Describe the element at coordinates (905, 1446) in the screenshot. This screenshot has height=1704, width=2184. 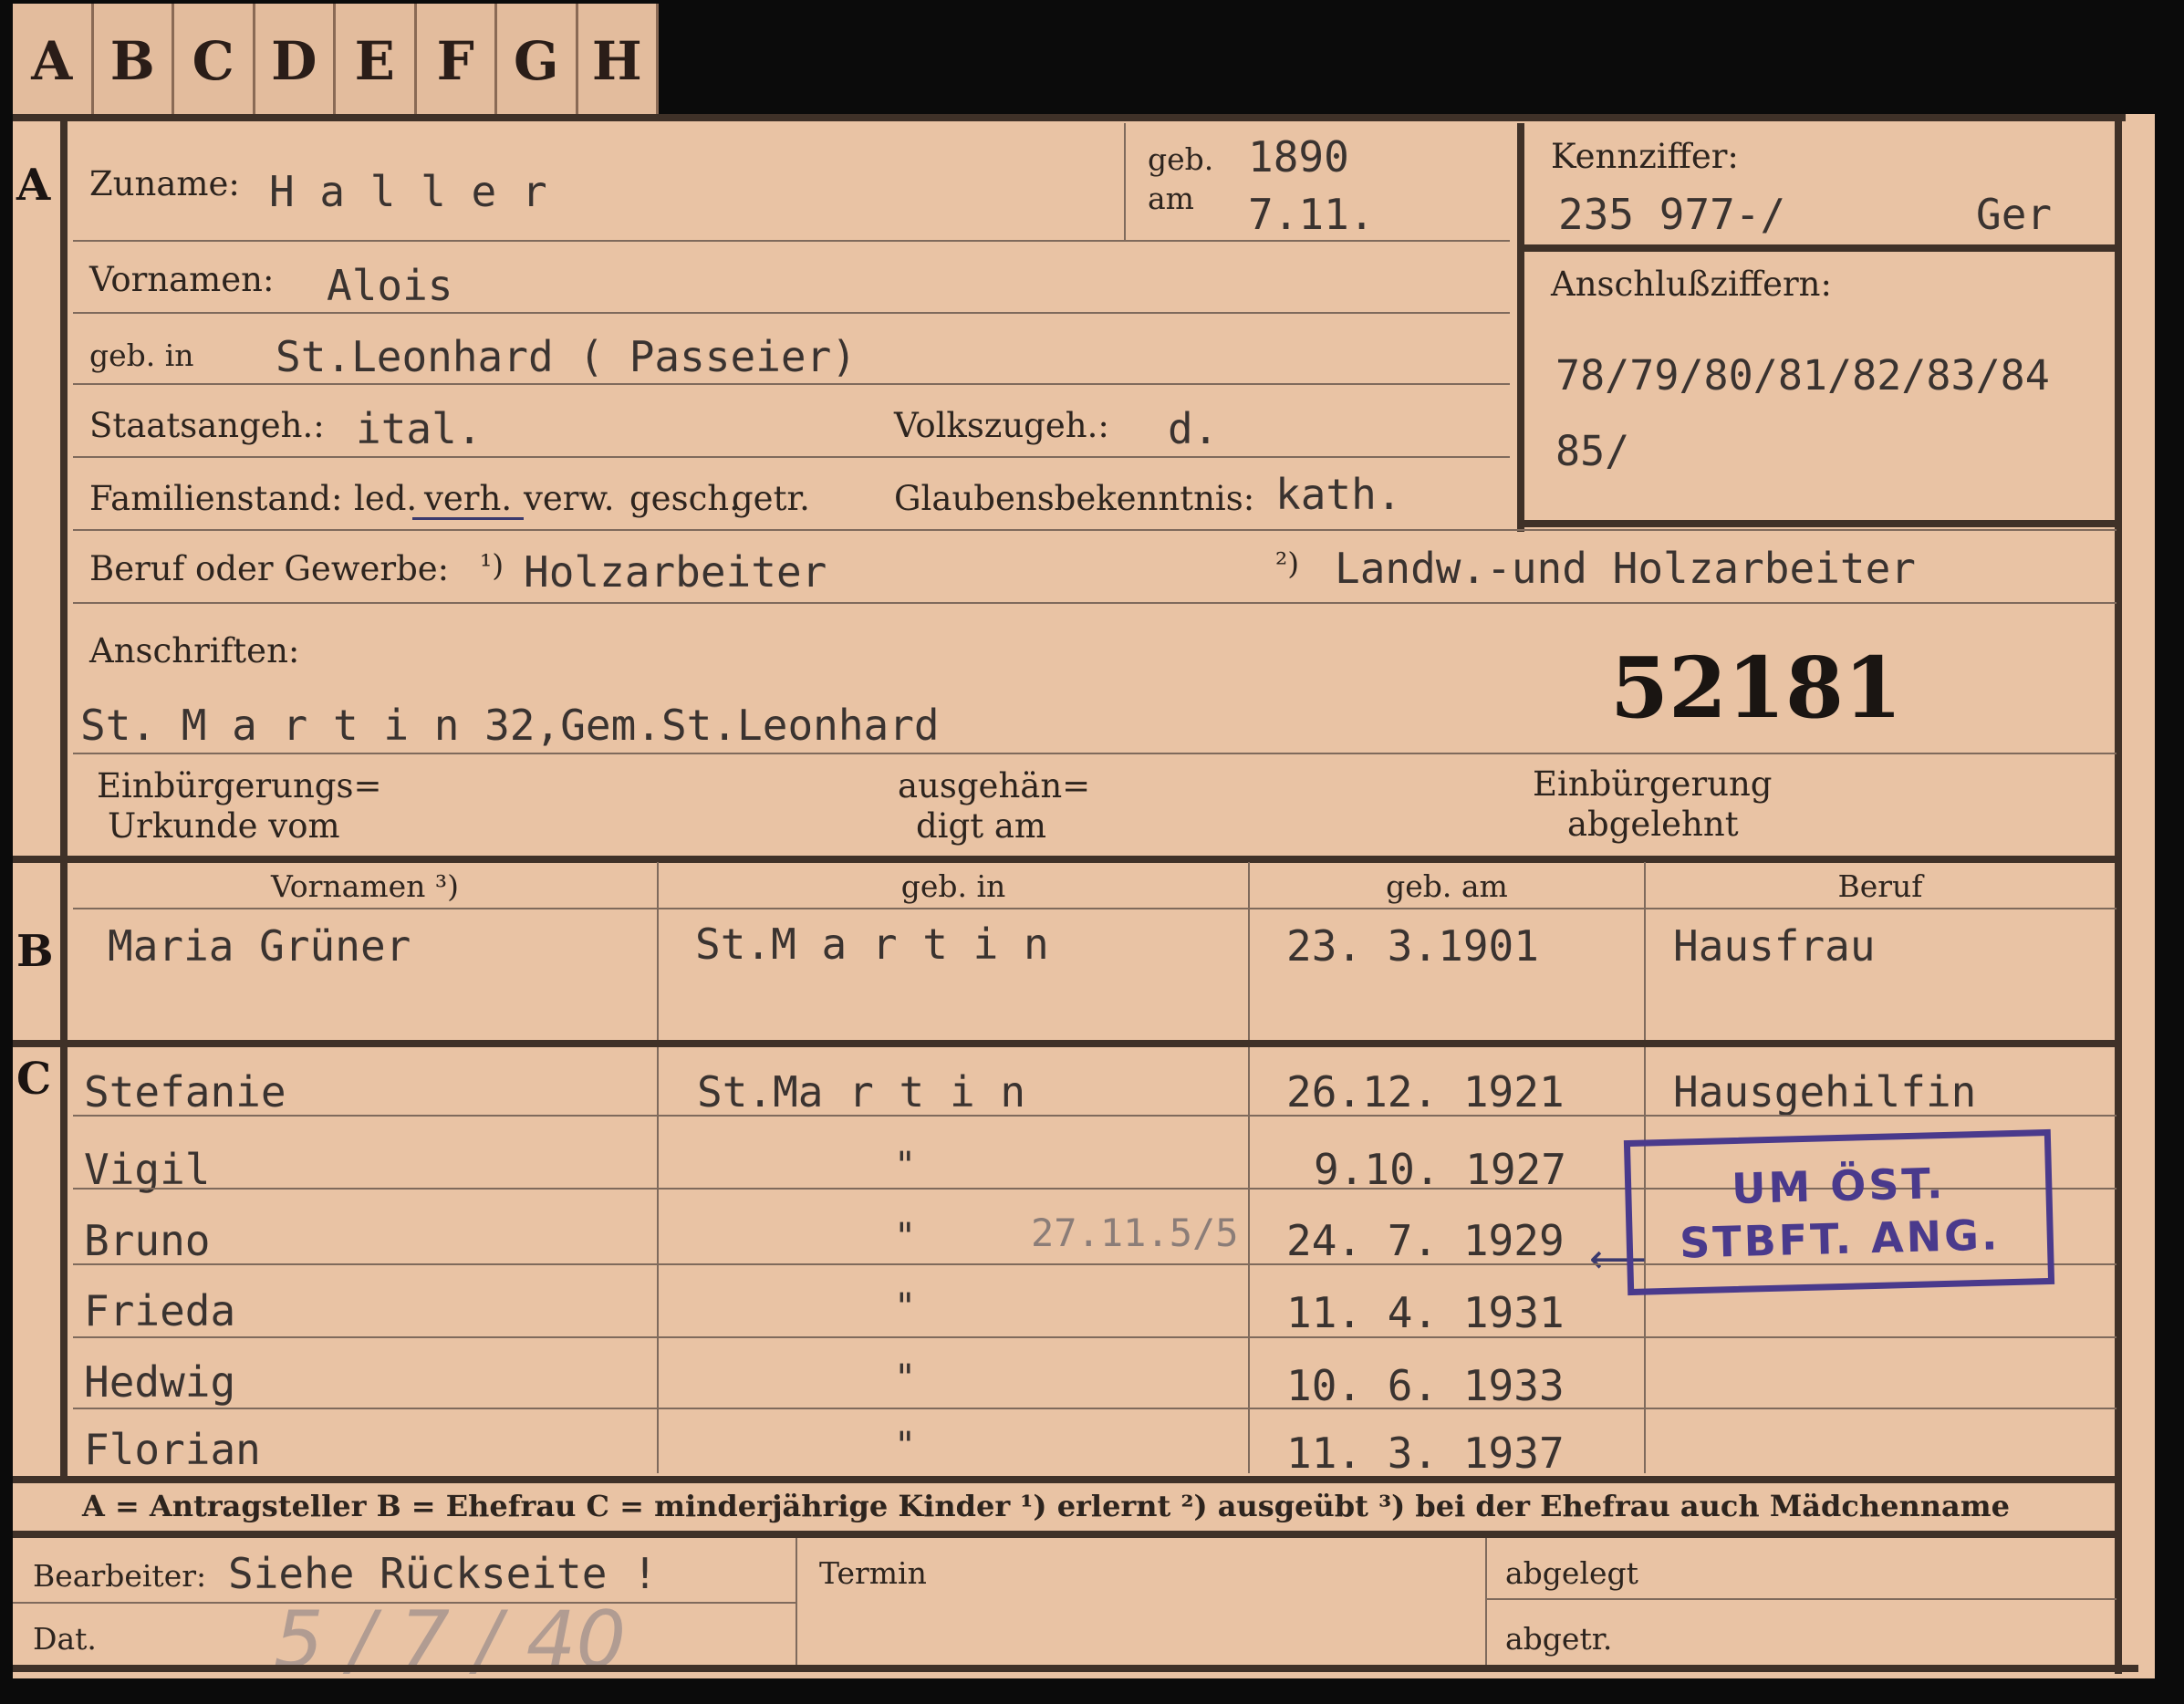
I see `child-6-place: "` at that location.